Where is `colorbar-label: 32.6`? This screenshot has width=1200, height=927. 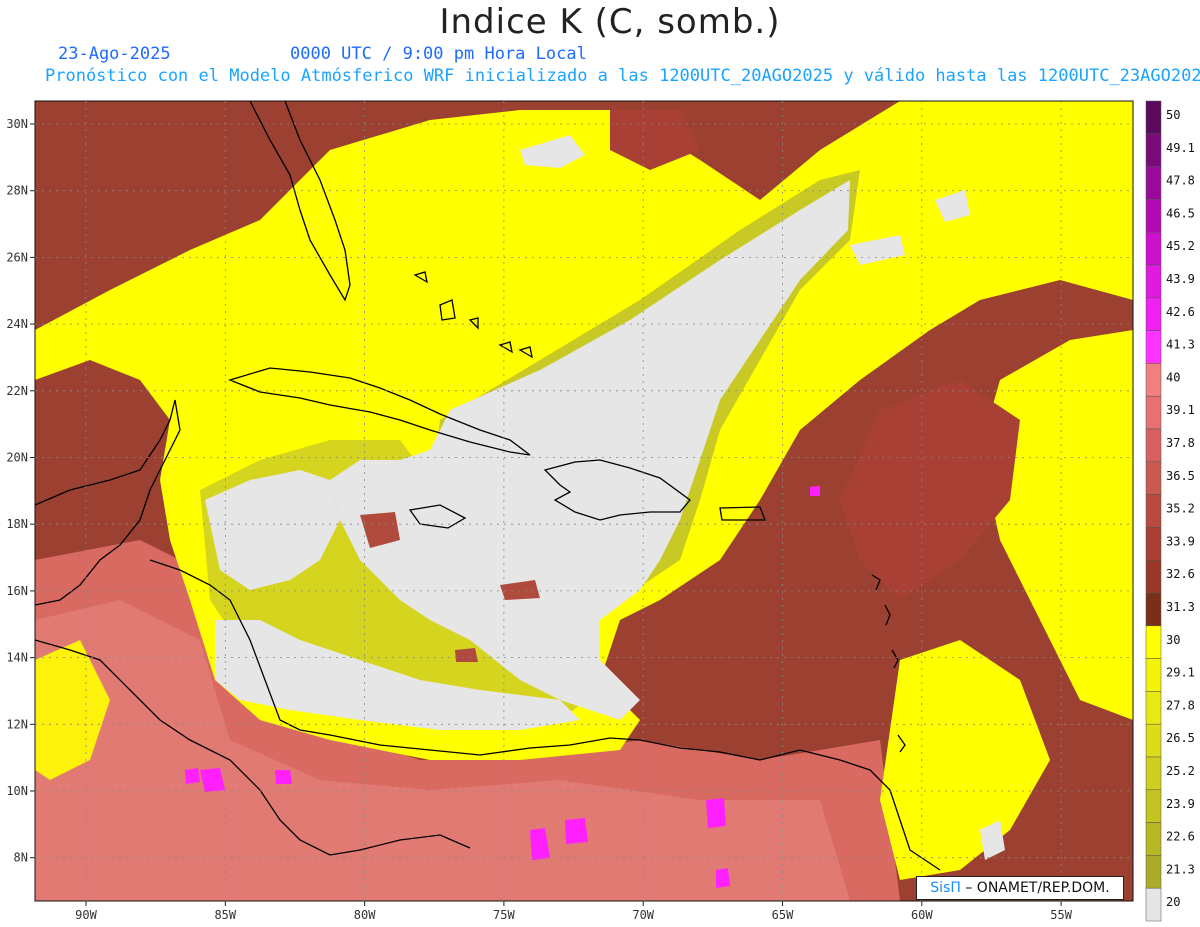 colorbar-label: 32.6 is located at coordinates (1180, 574).